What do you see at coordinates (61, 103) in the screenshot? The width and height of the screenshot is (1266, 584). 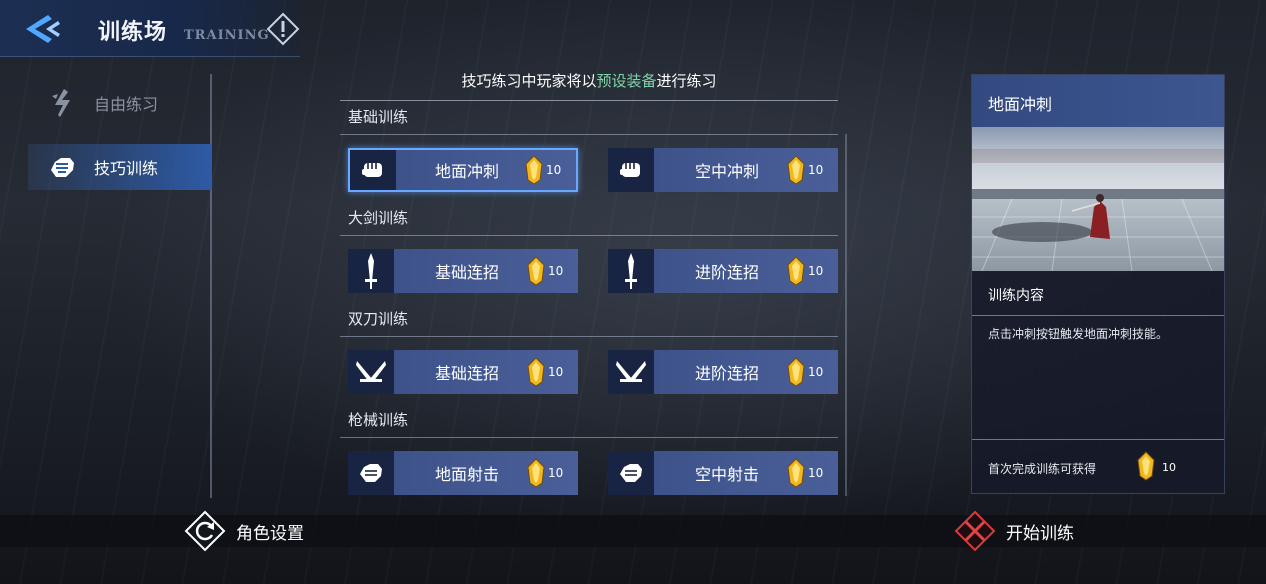 I see `free-practice-icon` at bounding box center [61, 103].